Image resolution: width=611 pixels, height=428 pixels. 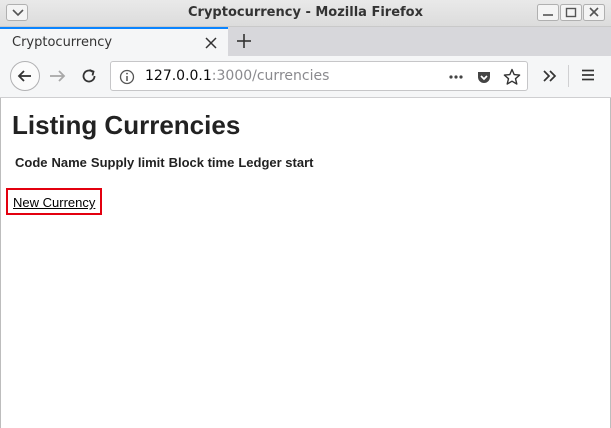 What do you see at coordinates (512, 77) in the screenshot?
I see `bookmark-star-icon` at bounding box center [512, 77].